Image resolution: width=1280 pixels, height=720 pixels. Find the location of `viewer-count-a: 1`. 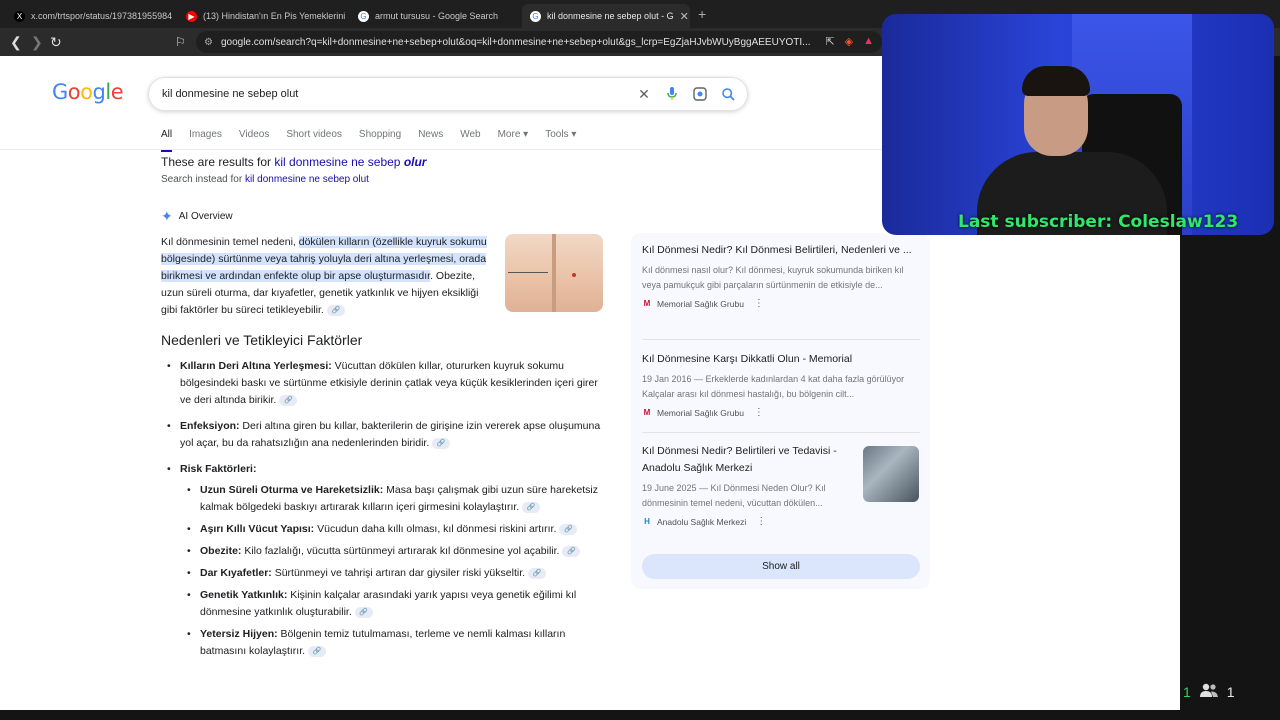

viewer-count-a: 1 is located at coordinates (1187, 691).